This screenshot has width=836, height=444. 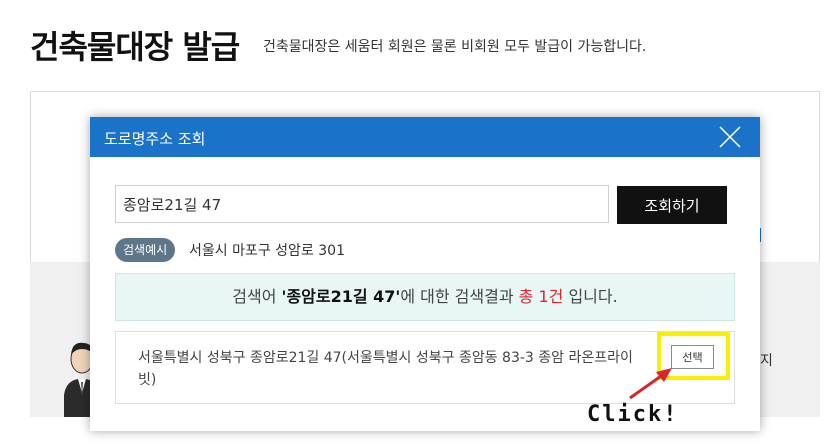 What do you see at coordinates (633, 414) in the screenshot?
I see `click-label: Click!` at bounding box center [633, 414].